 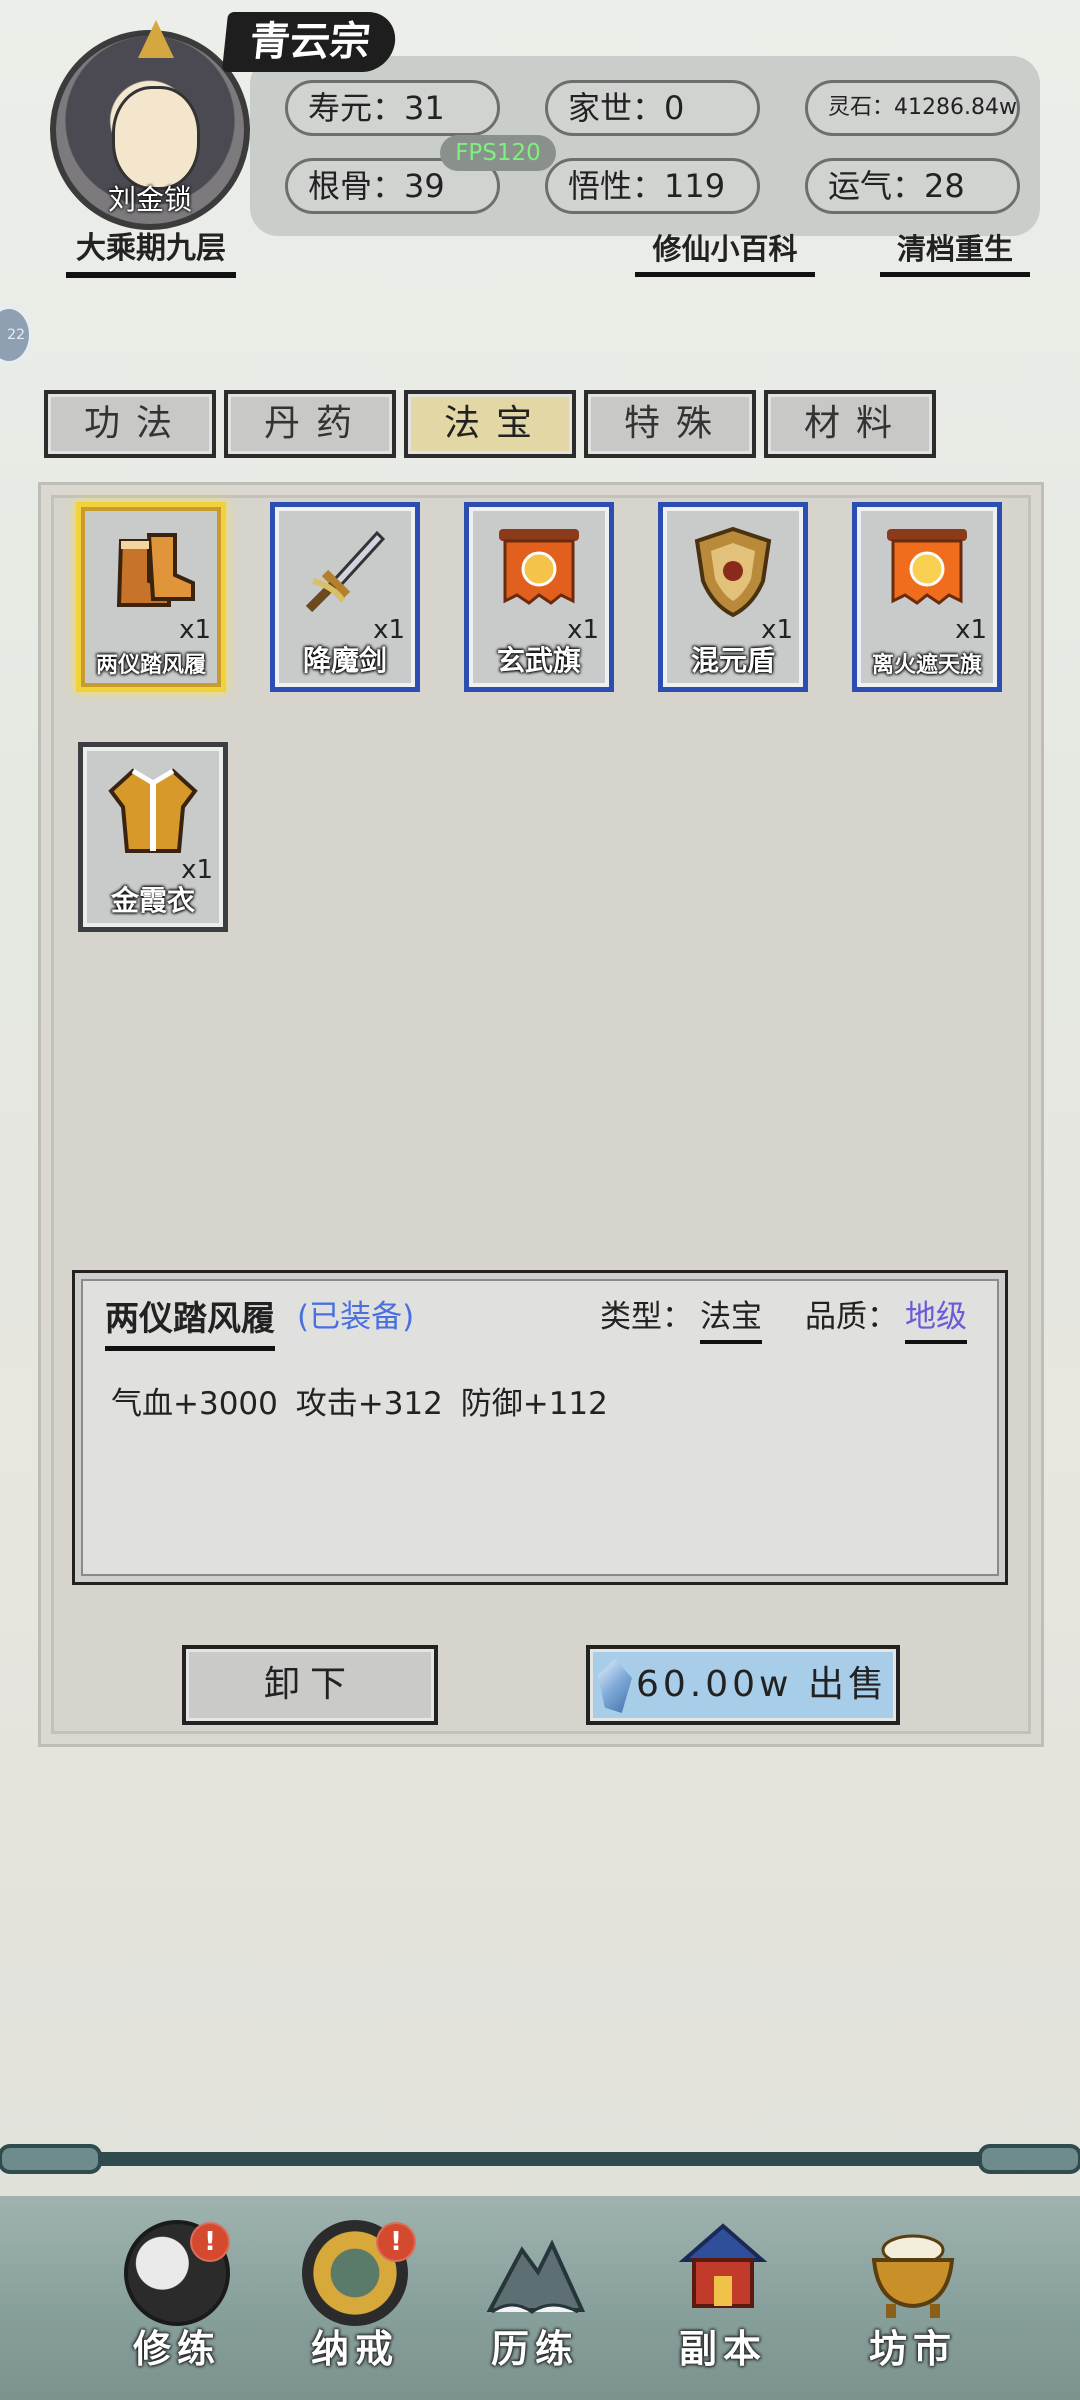 What do you see at coordinates (392, 108) in the screenshot?
I see `stat-lifespan: 寿元：31` at bounding box center [392, 108].